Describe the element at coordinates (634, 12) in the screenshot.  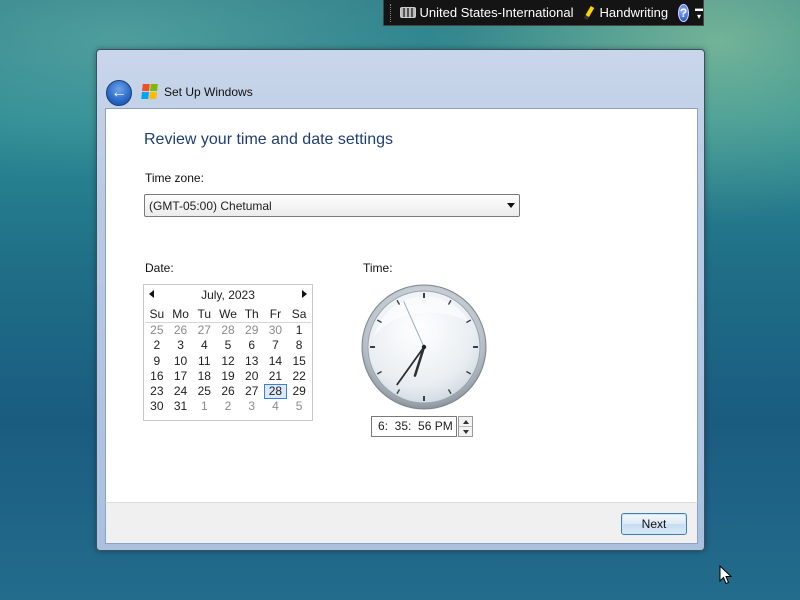
I see `handwriting-label: Handwriting` at that location.